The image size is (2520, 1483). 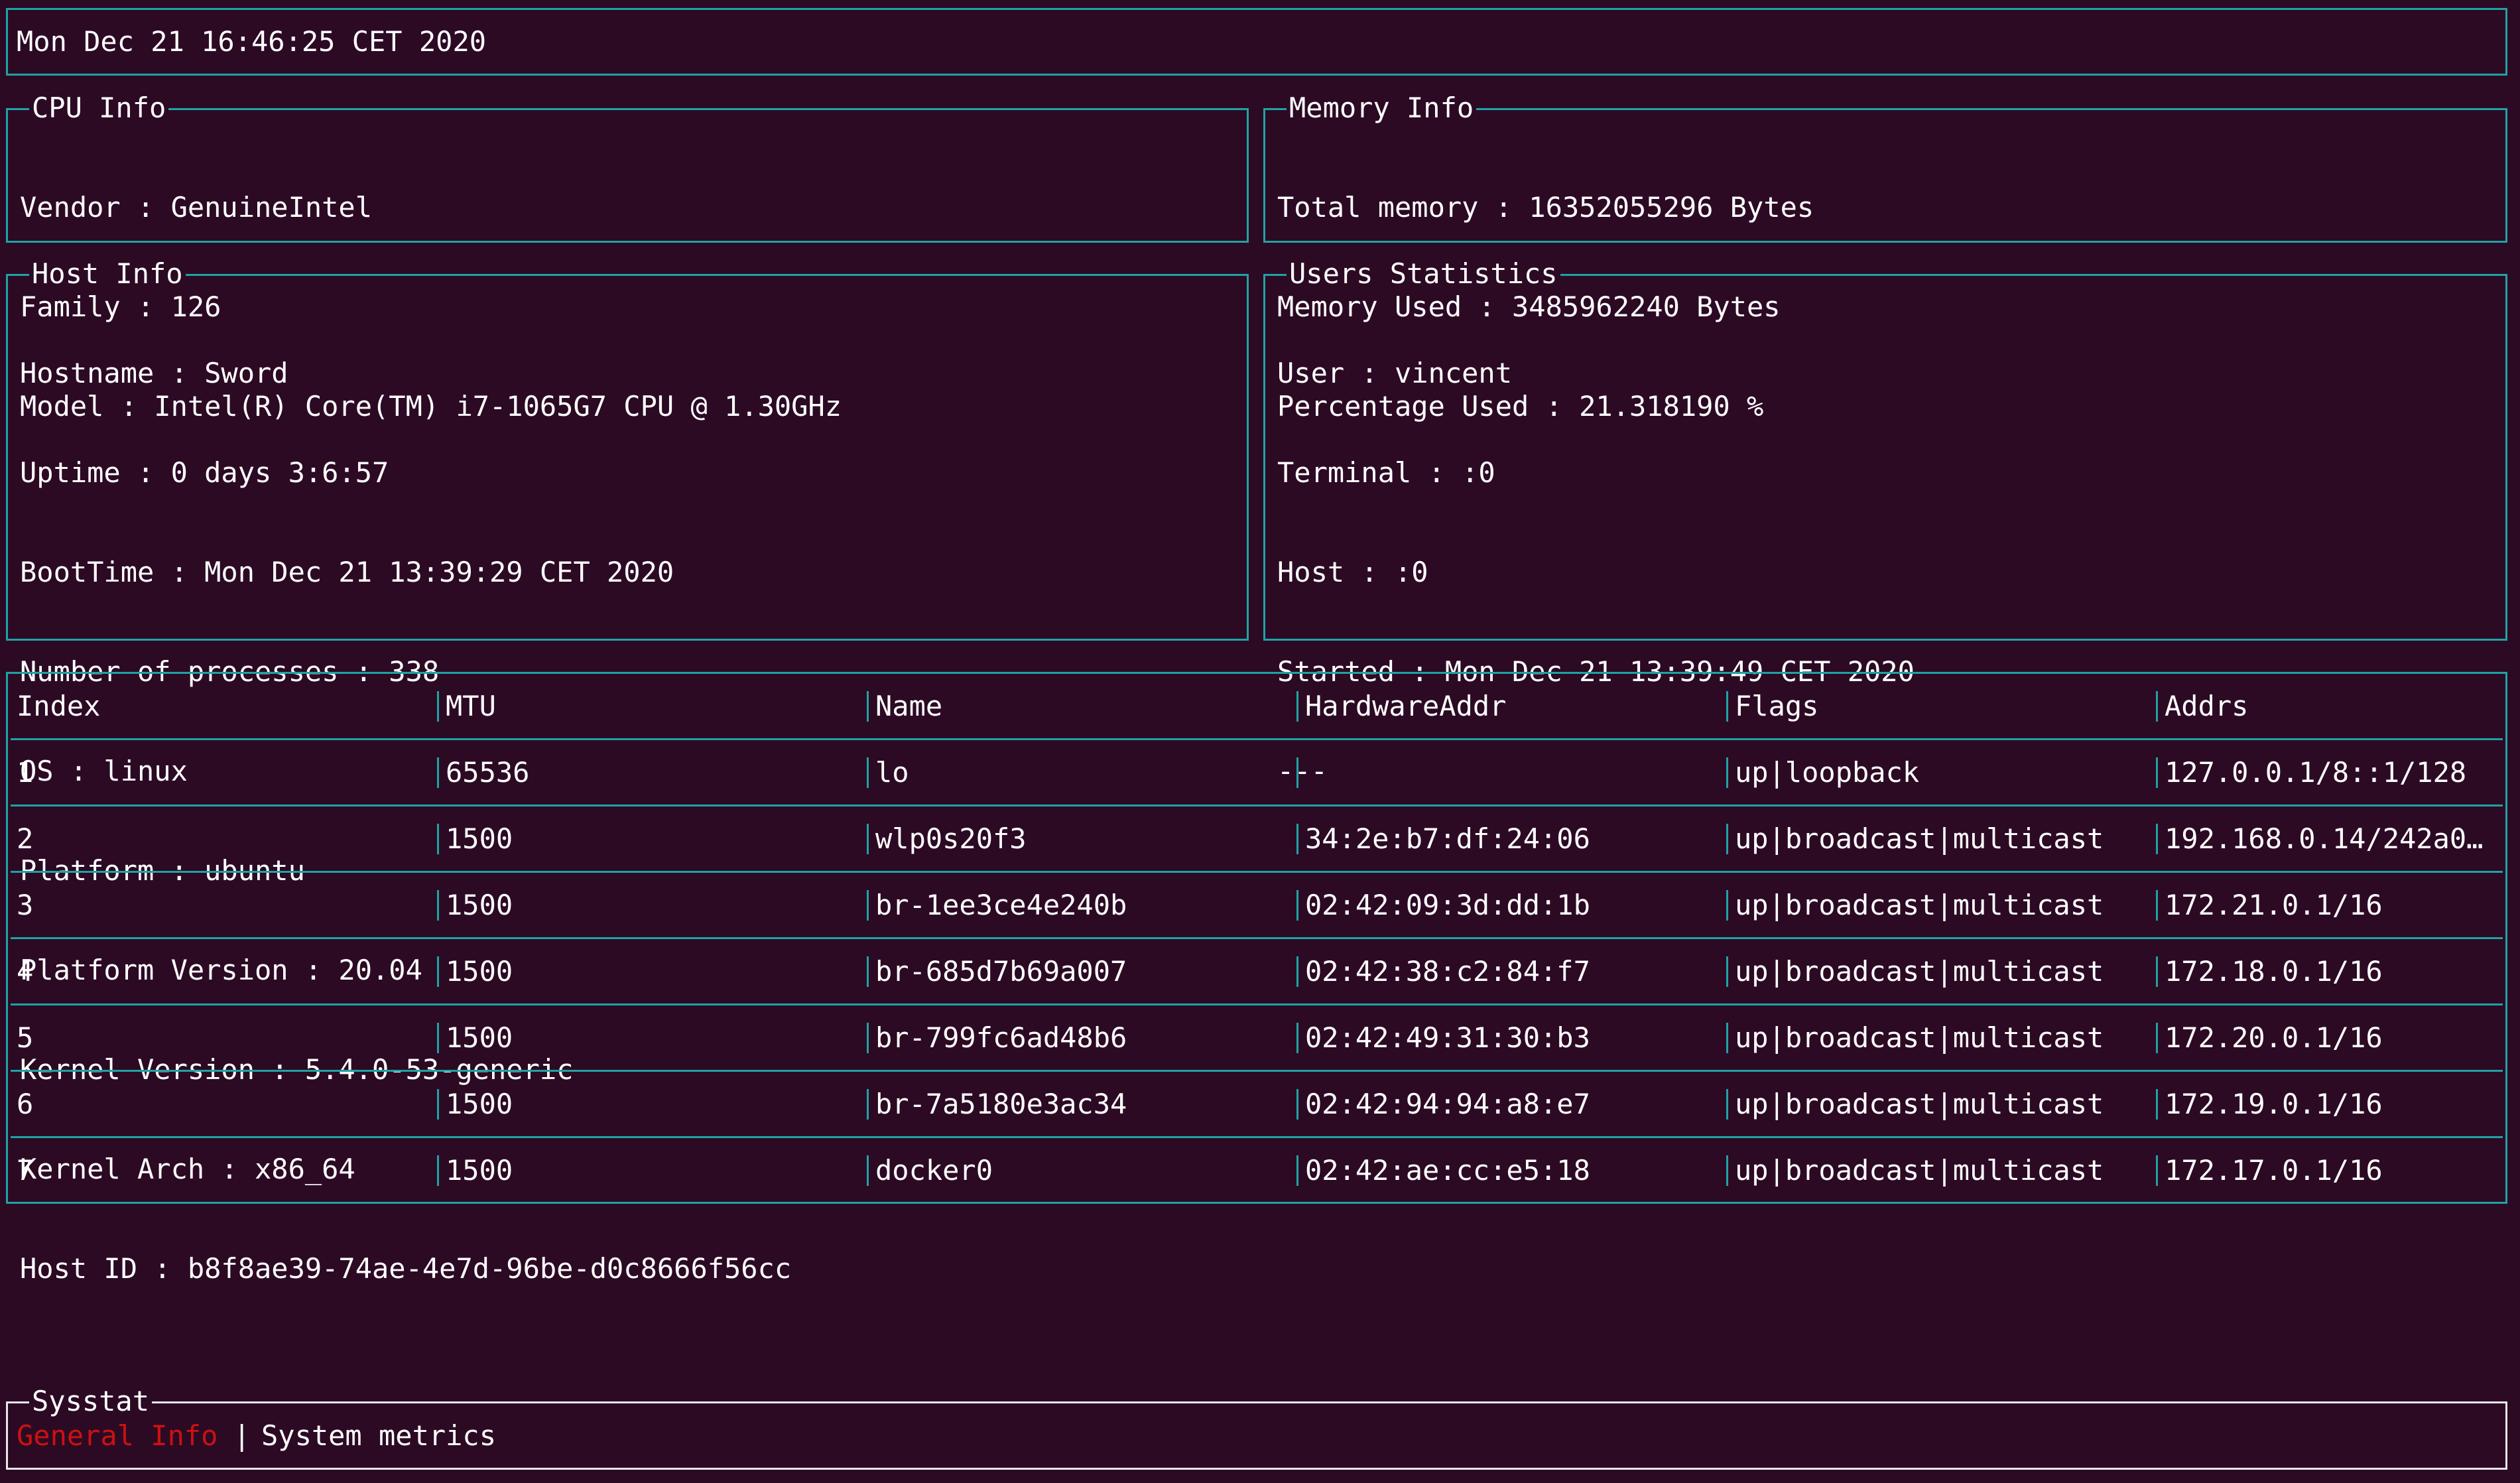 What do you see at coordinates (488, 772) in the screenshot?
I see `cell-mtu: 65536` at bounding box center [488, 772].